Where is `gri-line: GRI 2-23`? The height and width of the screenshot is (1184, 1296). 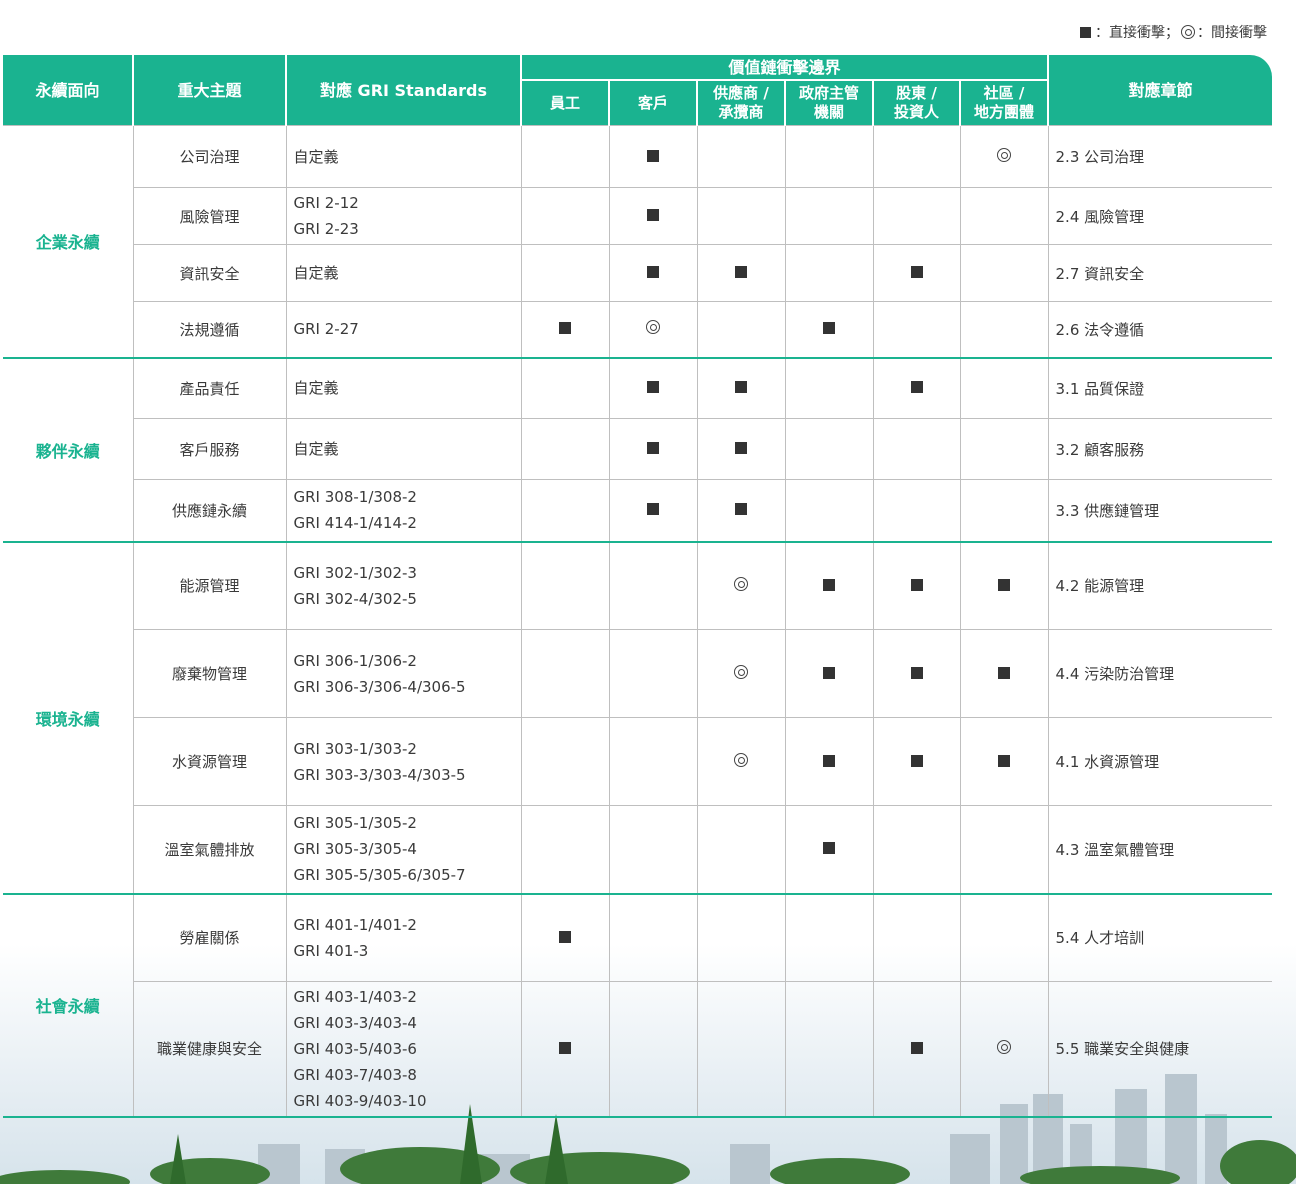 gri-line: GRI 2-23 is located at coordinates (326, 229).